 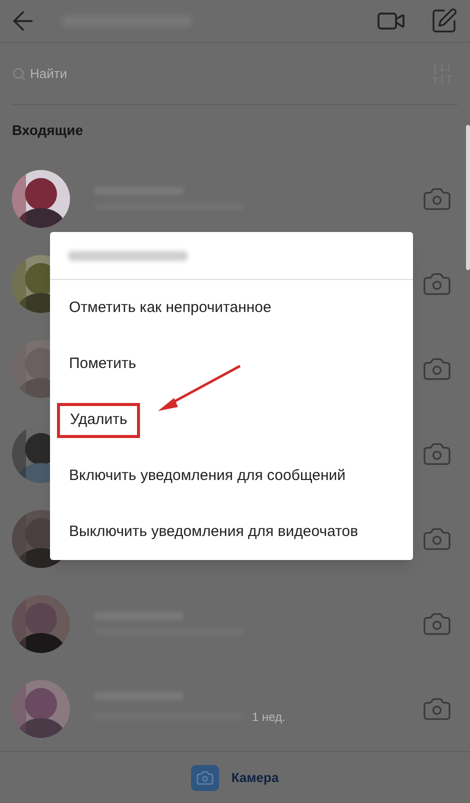 I want to click on menu-item: Выключить уведомления для видеочатов, so click(x=231, y=532).